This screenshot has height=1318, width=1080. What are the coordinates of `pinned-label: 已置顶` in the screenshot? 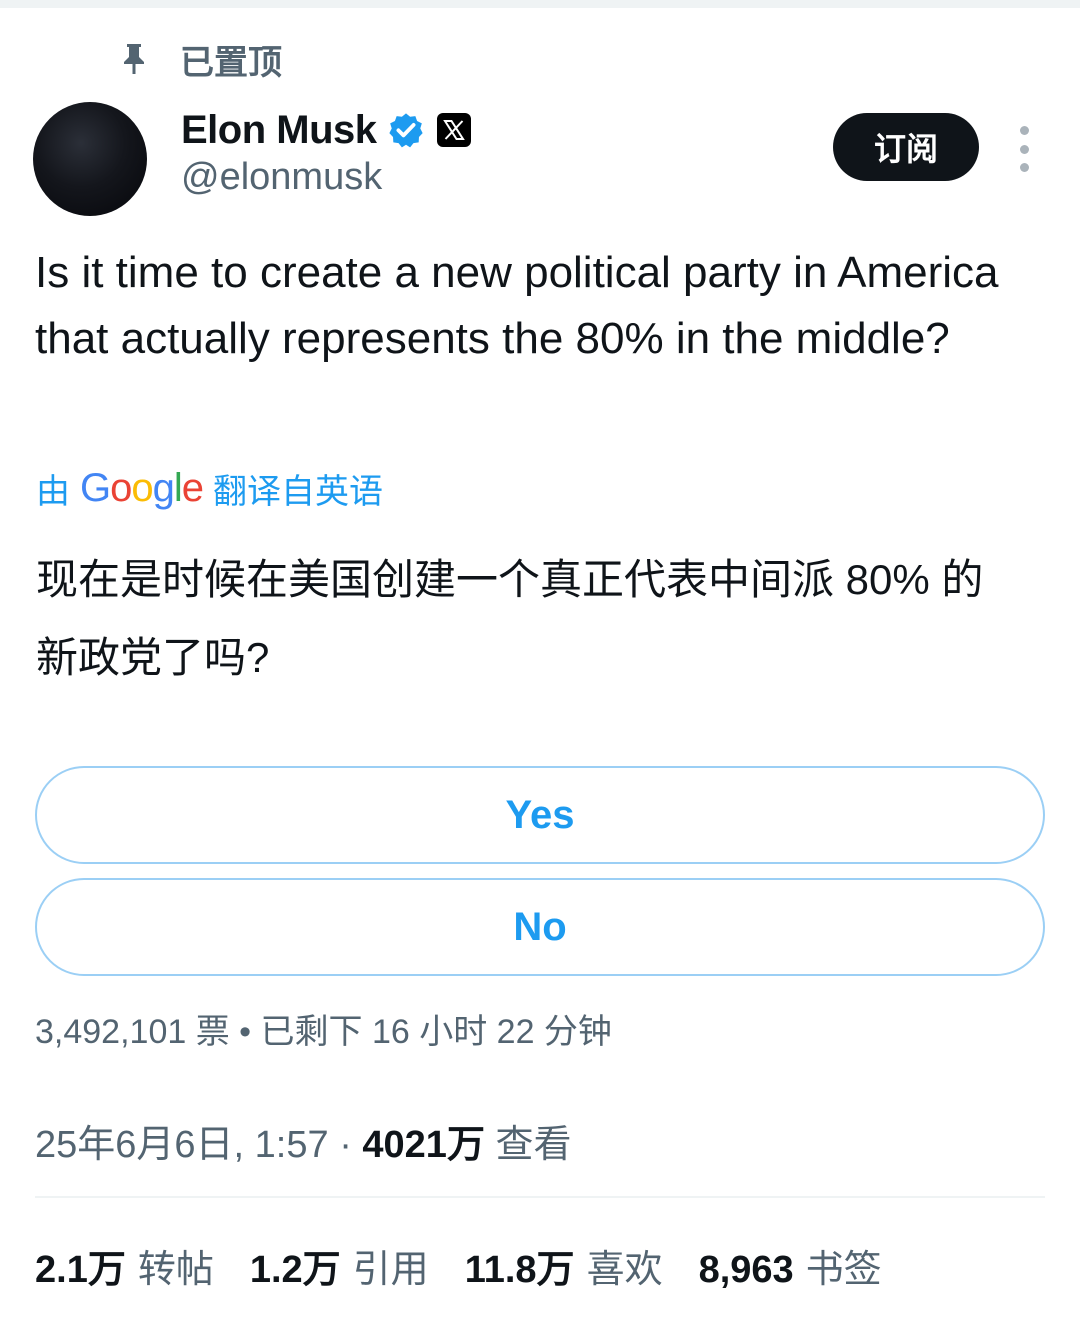 It's located at (231, 62).